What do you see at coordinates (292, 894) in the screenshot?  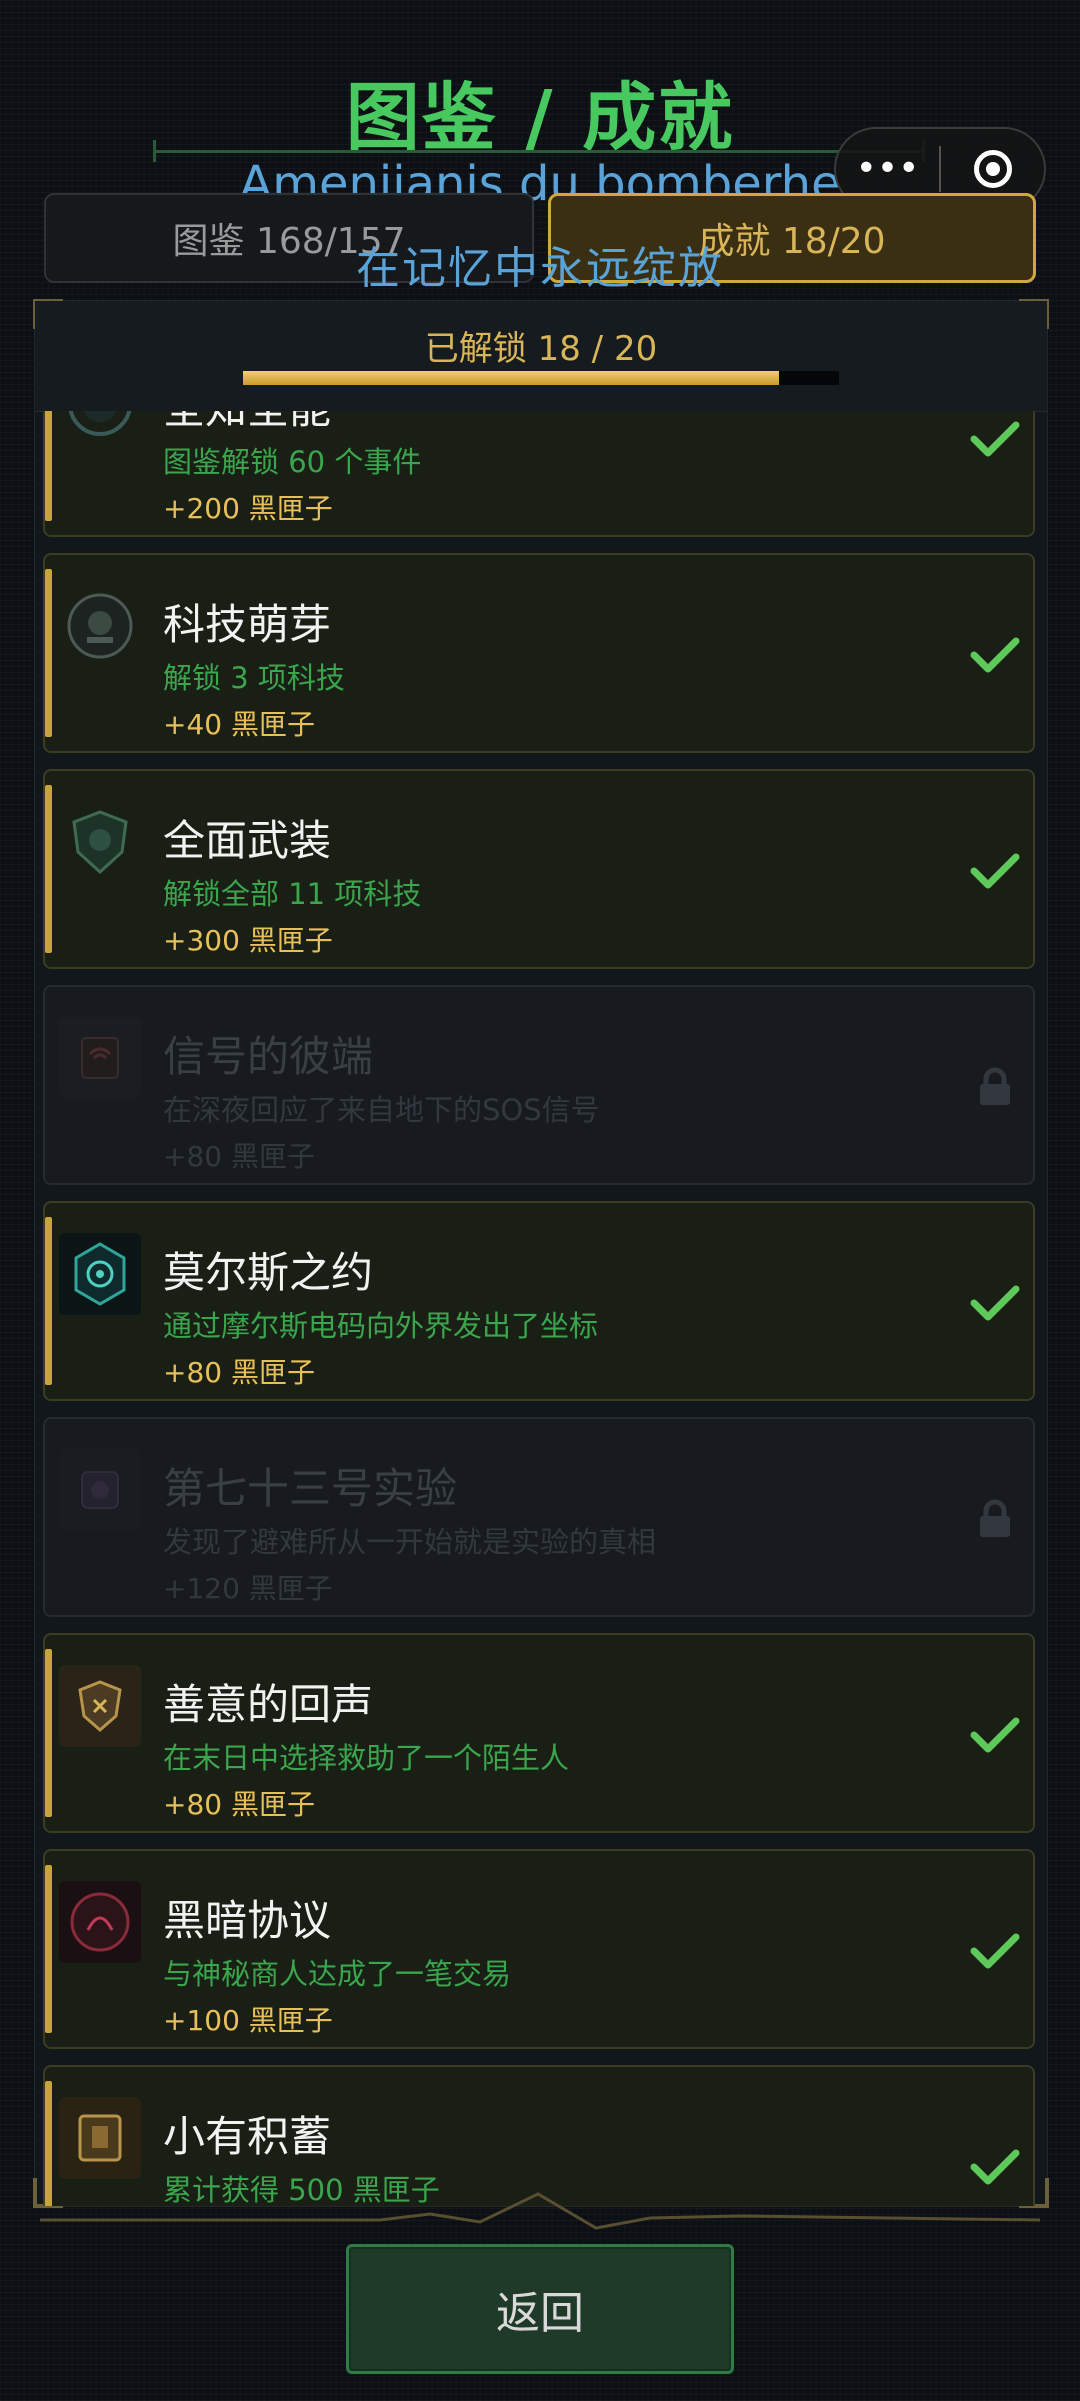 I see `achievement-desc: 解锁全部 11 项科技` at bounding box center [292, 894].